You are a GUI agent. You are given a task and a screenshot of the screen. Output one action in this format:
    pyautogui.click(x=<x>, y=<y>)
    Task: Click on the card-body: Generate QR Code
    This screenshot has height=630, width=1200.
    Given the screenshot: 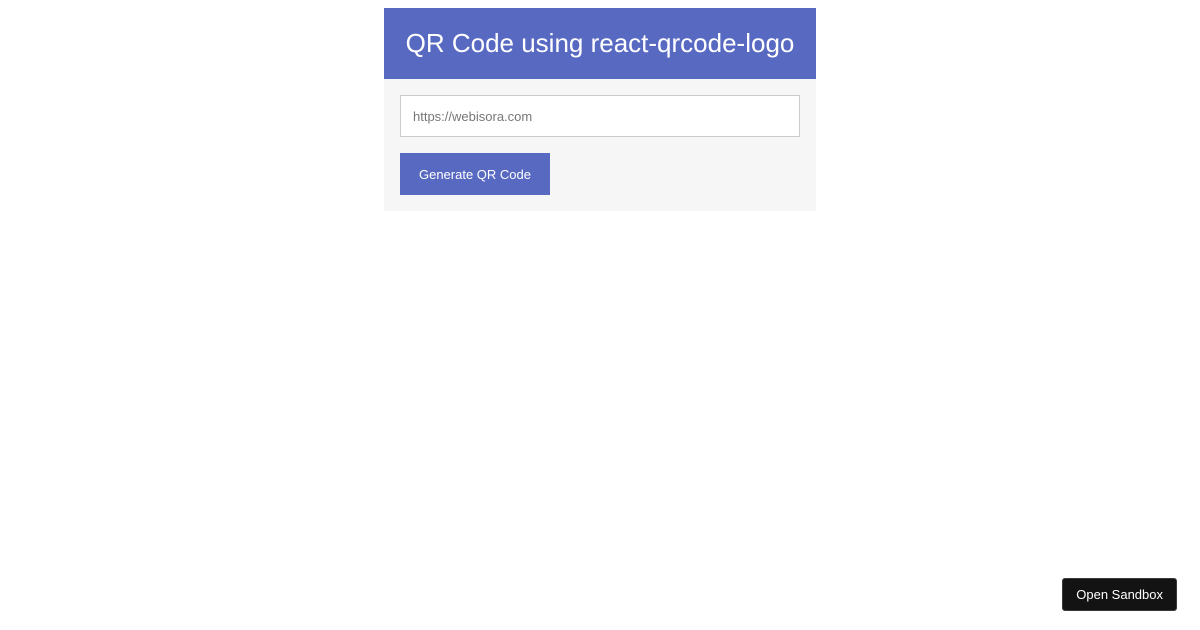 What is the action you would take?
    pyautogui.click(x=600, y=145)
    